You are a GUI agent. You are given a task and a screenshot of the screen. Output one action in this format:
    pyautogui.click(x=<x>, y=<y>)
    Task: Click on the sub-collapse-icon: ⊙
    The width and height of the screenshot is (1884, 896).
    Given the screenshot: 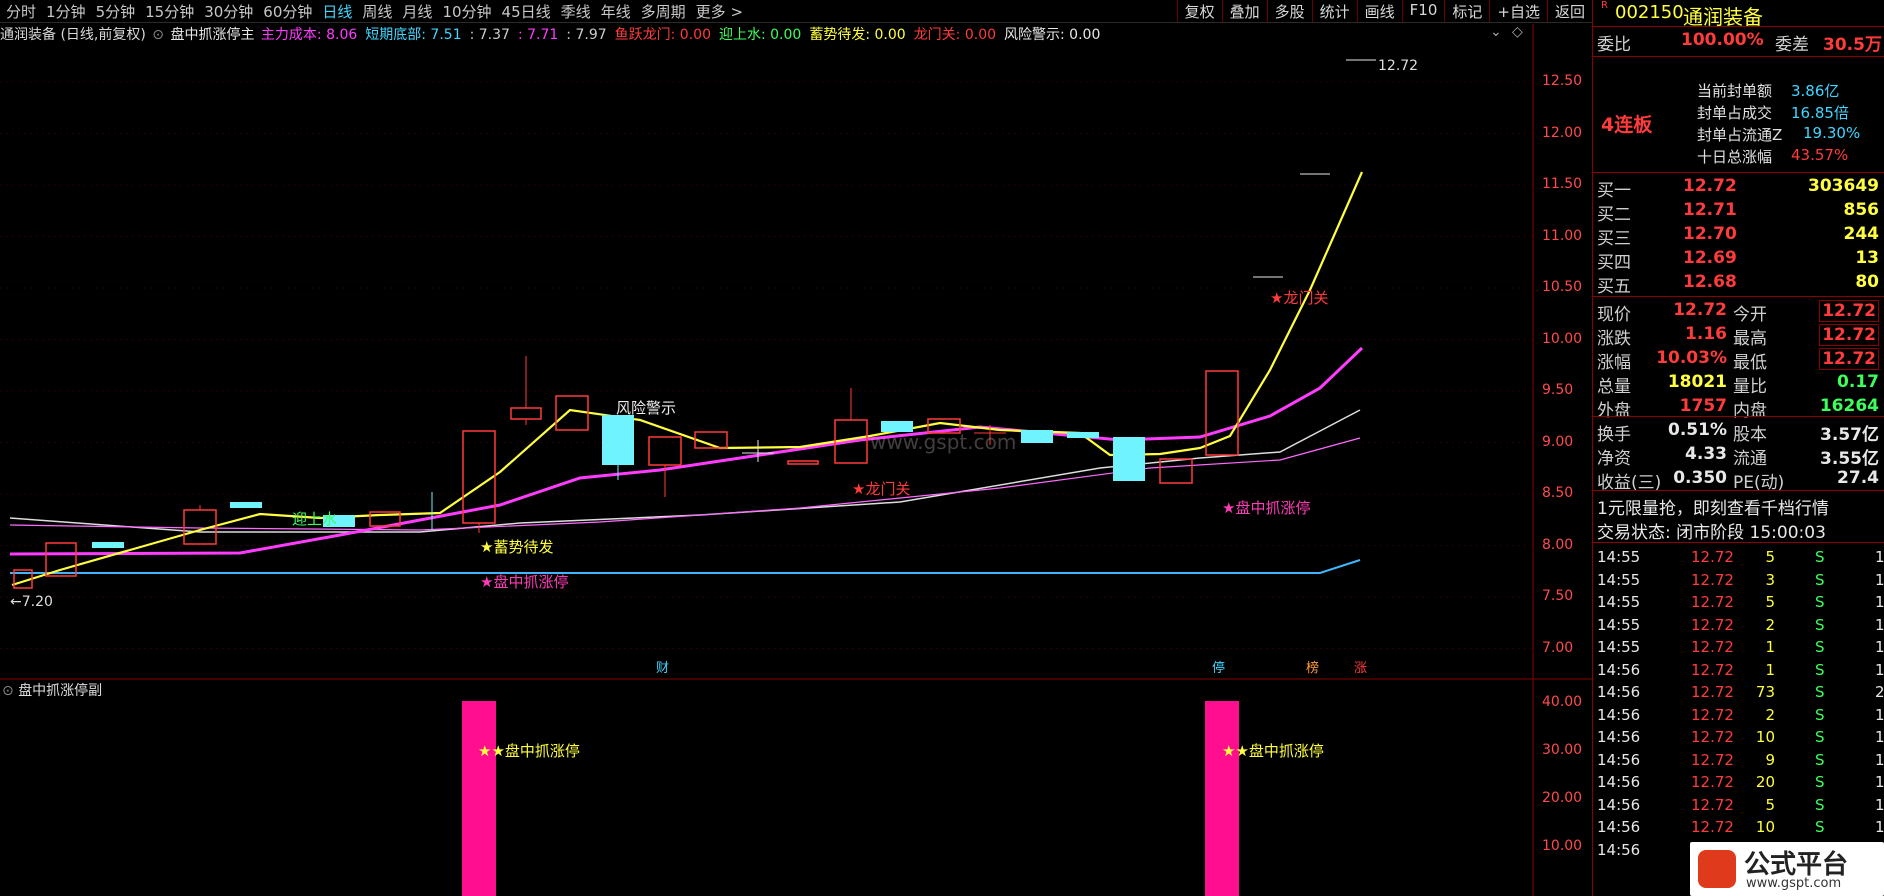 What is the action you would take?
    pyautogui.click(x=8, y=691)
    